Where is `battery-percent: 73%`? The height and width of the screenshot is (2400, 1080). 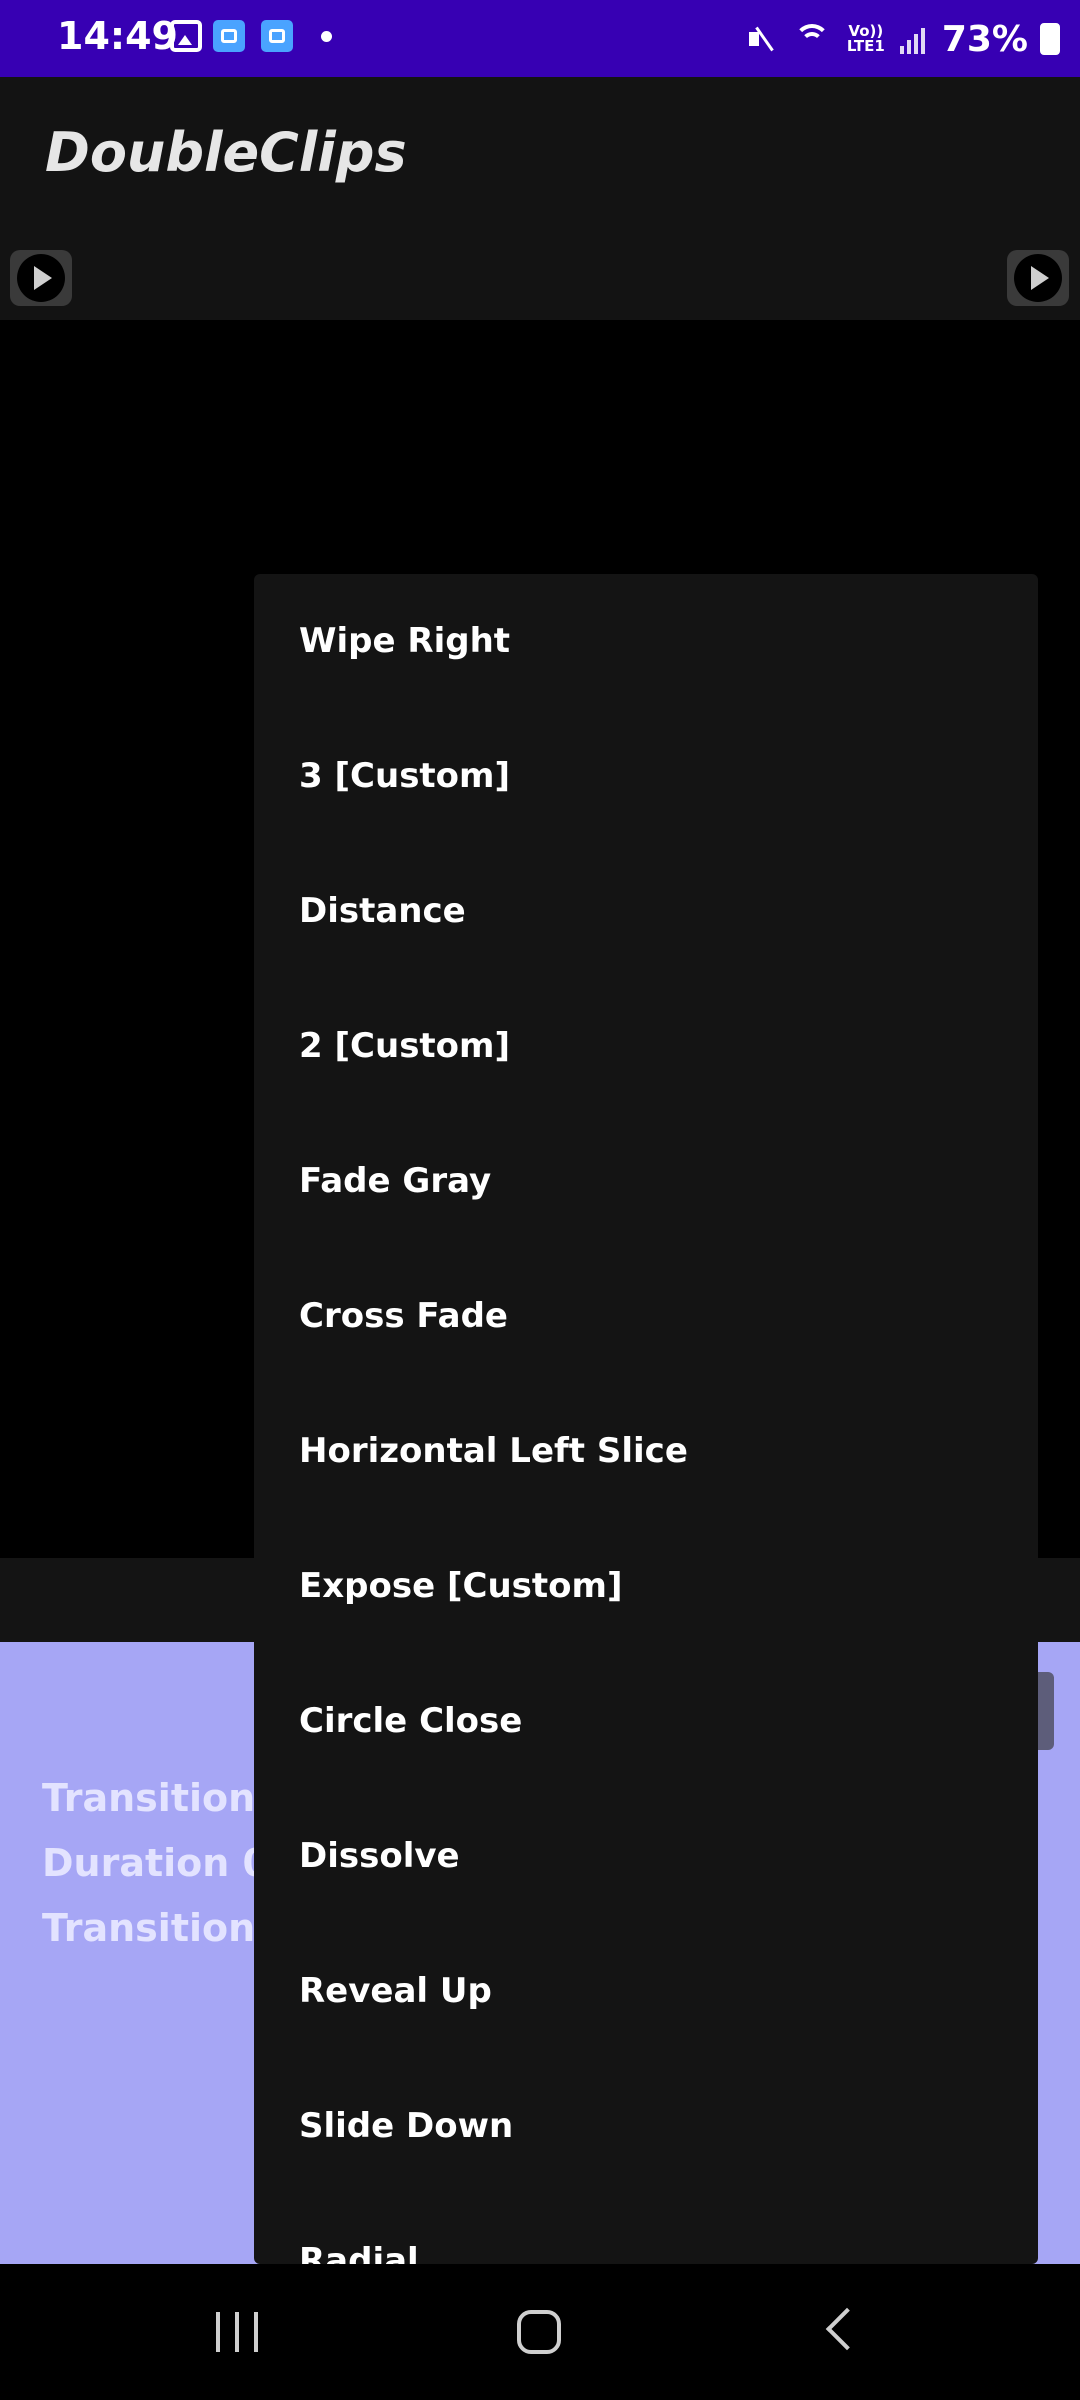 battery-percent: 73% is located at coordinates (984, 39).